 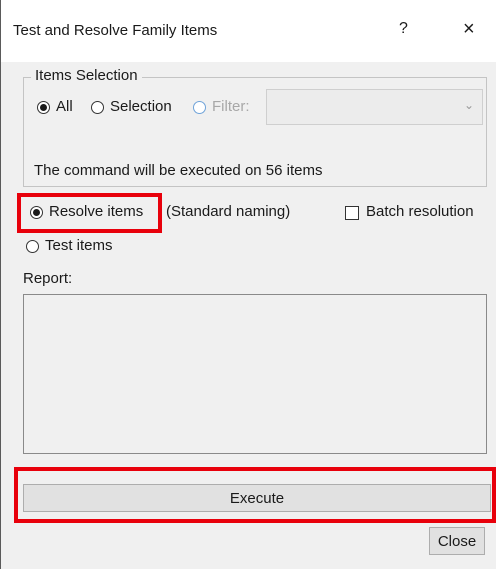 I want to click on close-icon: ×, so click(x=469, y=29).